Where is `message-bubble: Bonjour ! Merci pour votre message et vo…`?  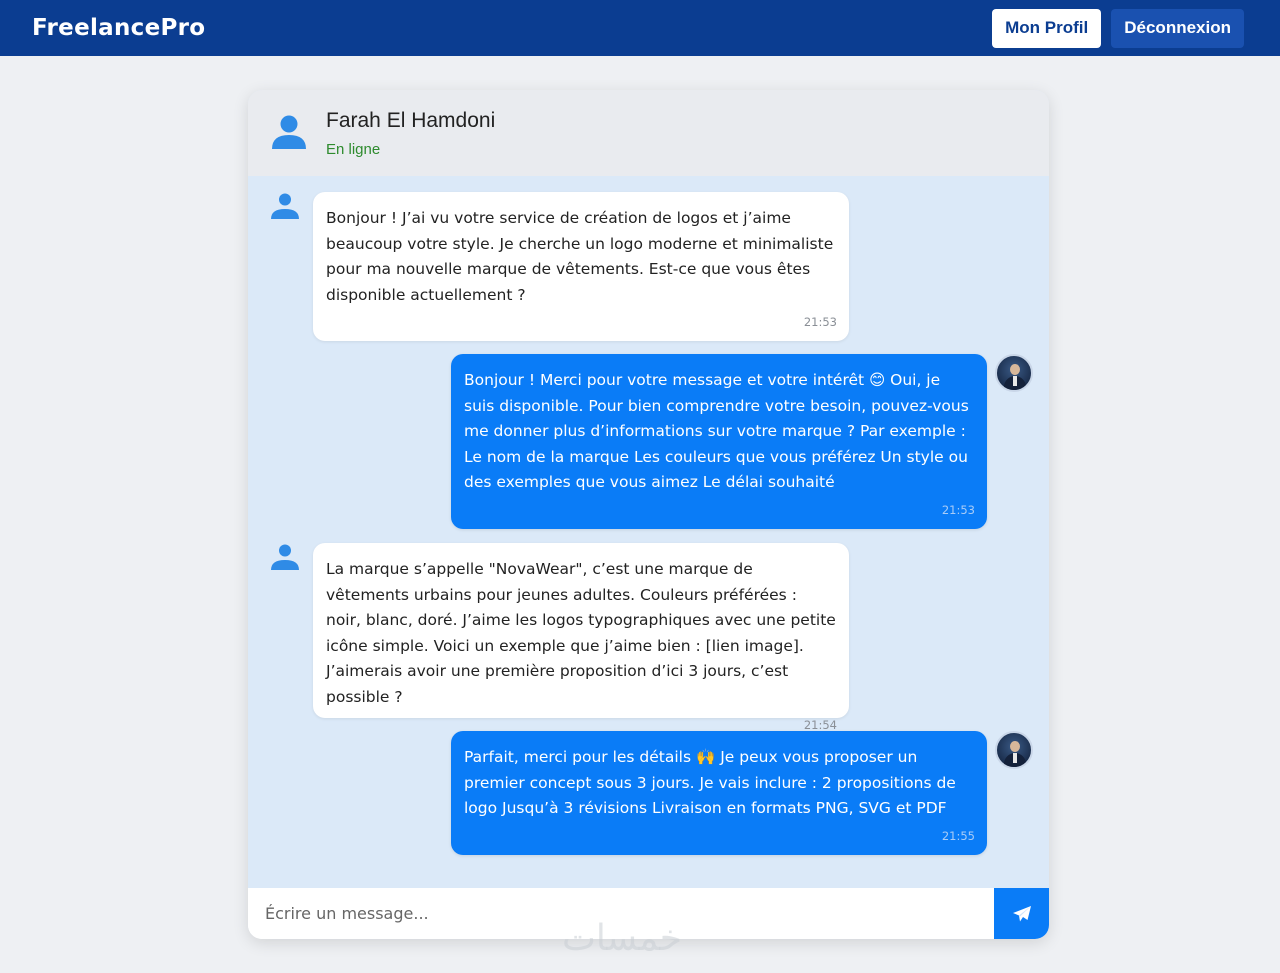
message-bubble: Bonjour ! Merci pour votre message et vo… is located at coordinates (719, 441).